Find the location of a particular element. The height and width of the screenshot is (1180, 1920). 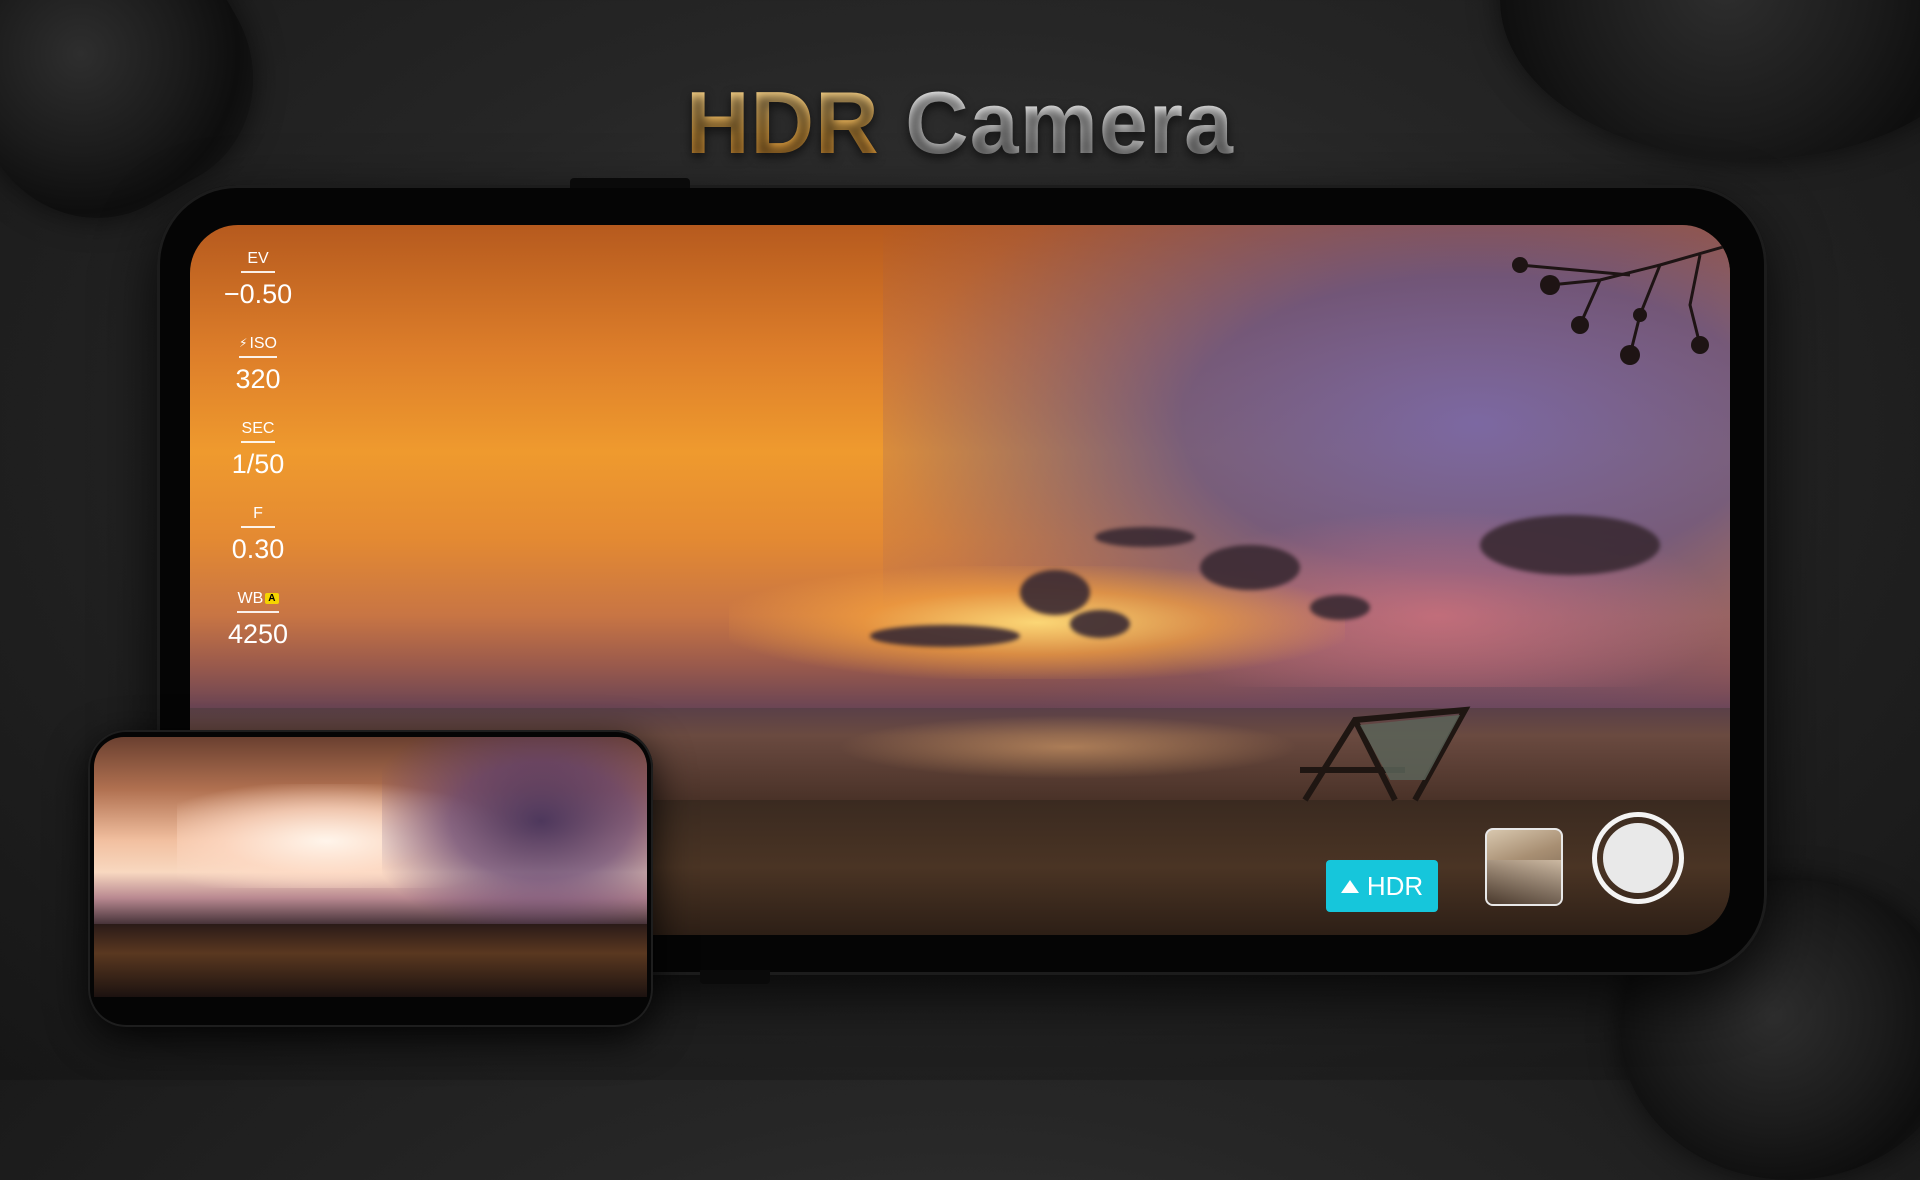

comparison-preview is located at coordinates (370, 867).